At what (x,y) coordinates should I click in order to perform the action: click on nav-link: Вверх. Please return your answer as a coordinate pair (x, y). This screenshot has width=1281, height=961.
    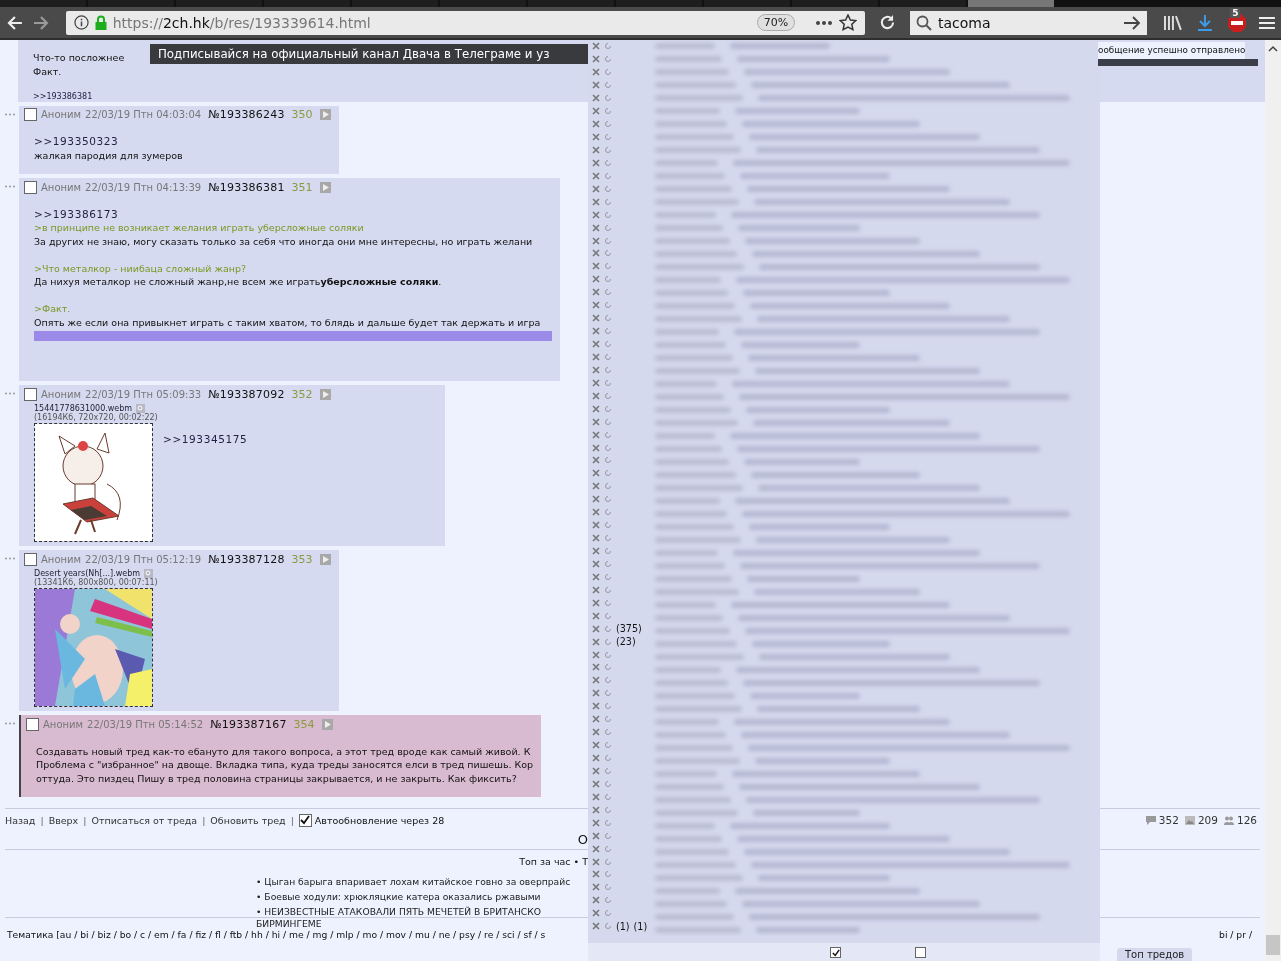
    Looking at the image, I should click on (63, 820).